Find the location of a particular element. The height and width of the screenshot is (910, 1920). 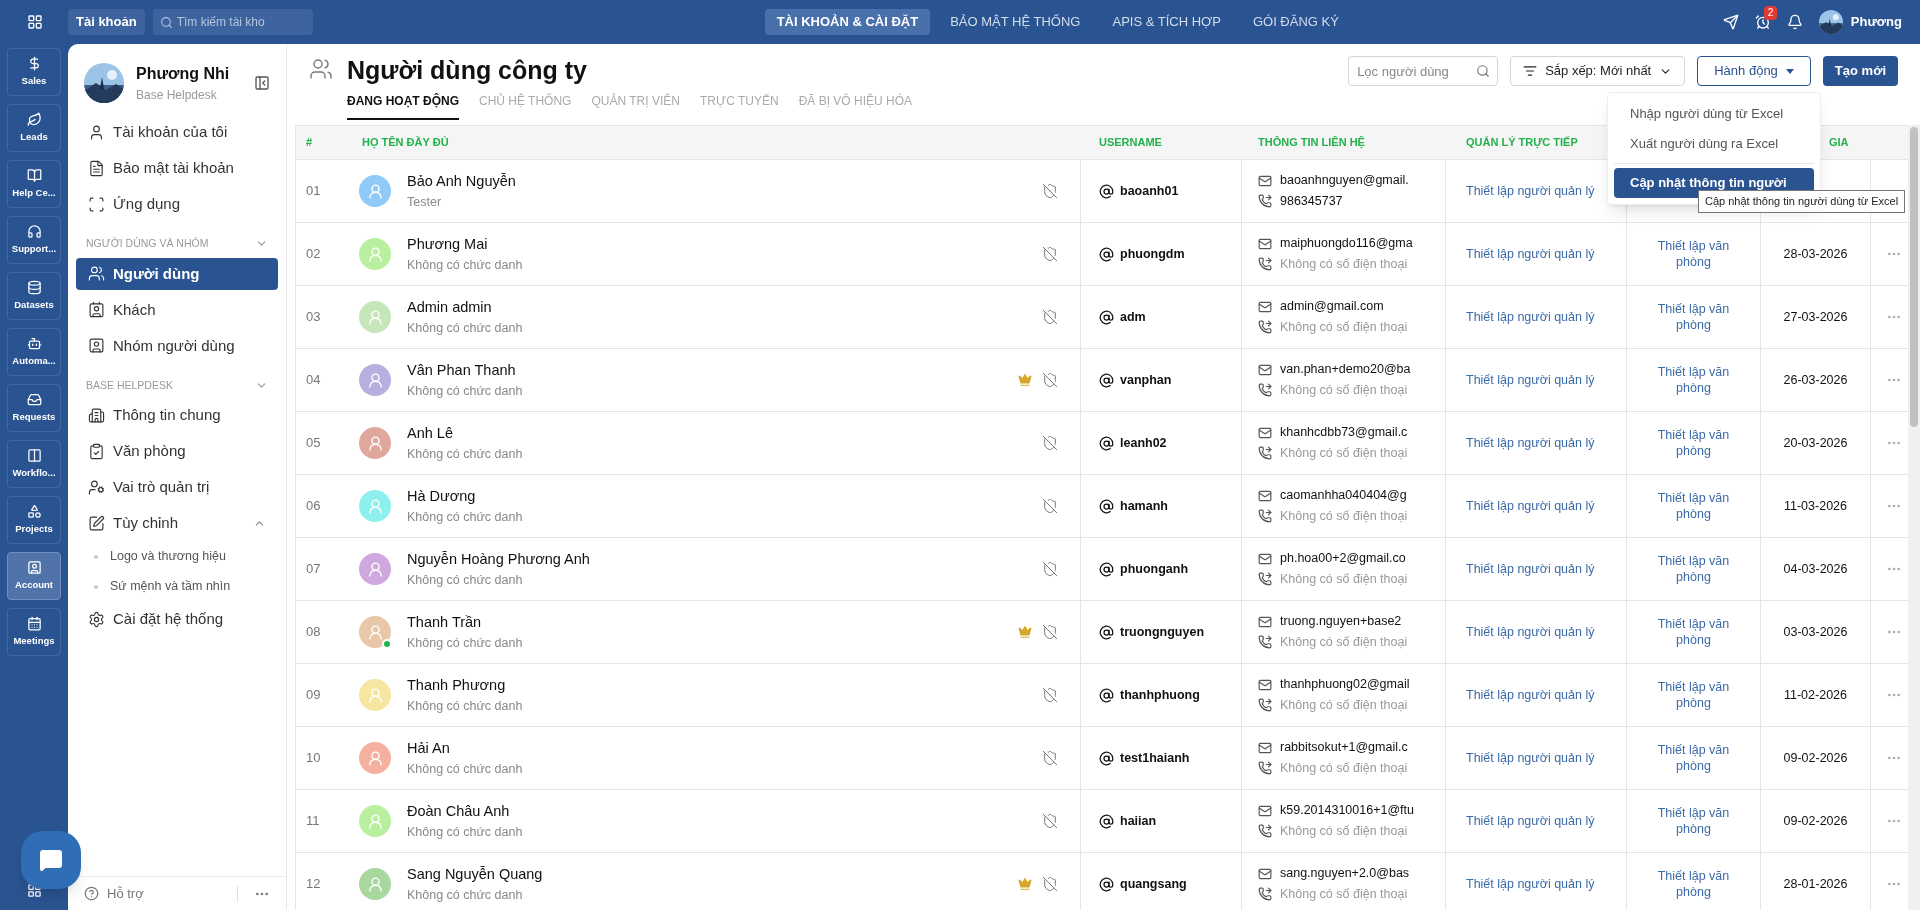

status-tab: ĐANG HOẠT ĐỘNG is located at coordinates (403, 106).